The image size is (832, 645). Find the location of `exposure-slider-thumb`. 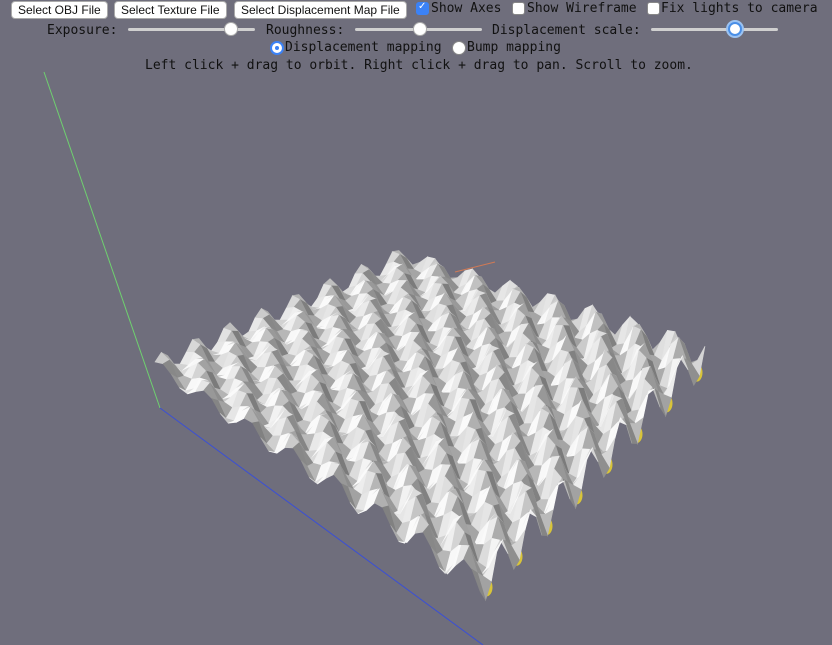

exposure-slider-thumb is located at coordinates (230, 29).